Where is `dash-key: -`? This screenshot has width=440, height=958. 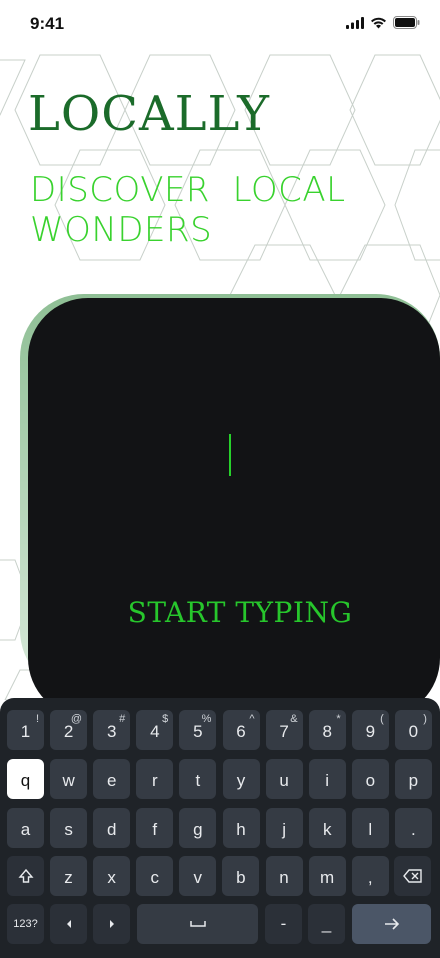
dash-key: - is located at coordinates (283, 924).